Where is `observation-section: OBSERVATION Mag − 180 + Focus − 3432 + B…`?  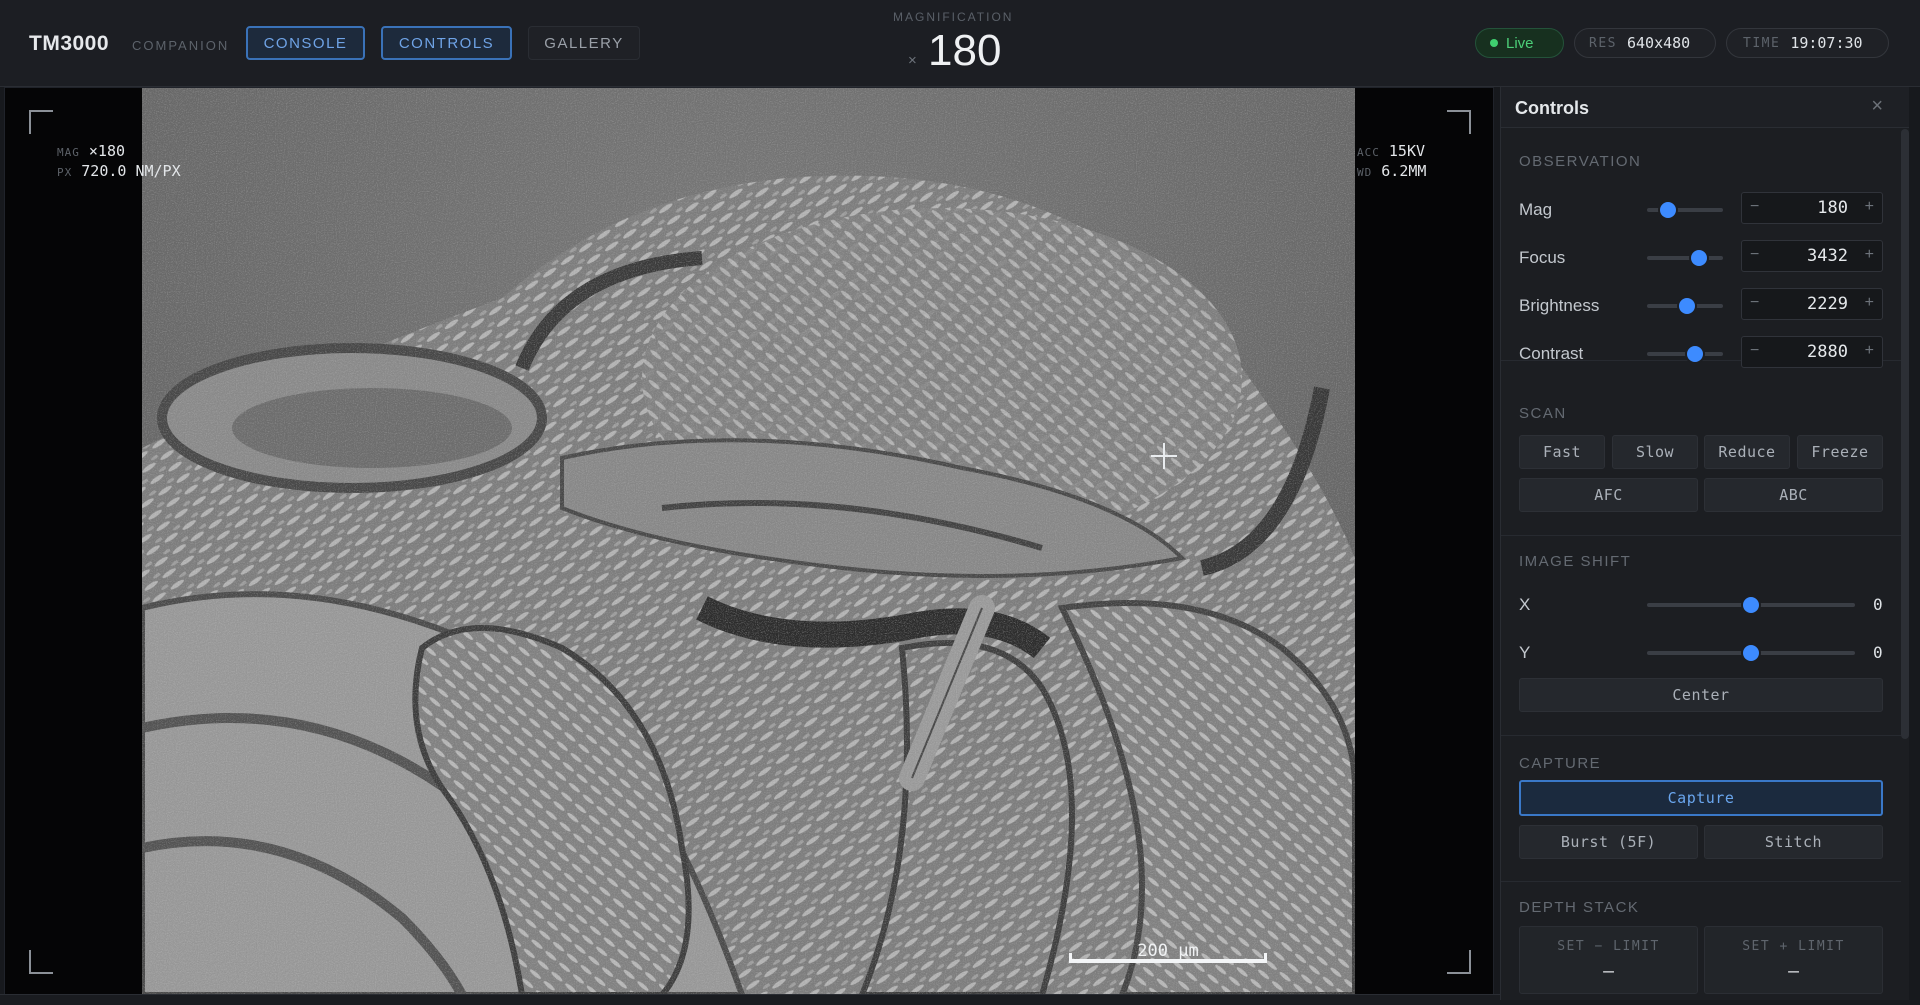 observation-section: OBSERVATION Mag − 180 + Focus − 3432 + B… is located at coordinates (1701, 248).